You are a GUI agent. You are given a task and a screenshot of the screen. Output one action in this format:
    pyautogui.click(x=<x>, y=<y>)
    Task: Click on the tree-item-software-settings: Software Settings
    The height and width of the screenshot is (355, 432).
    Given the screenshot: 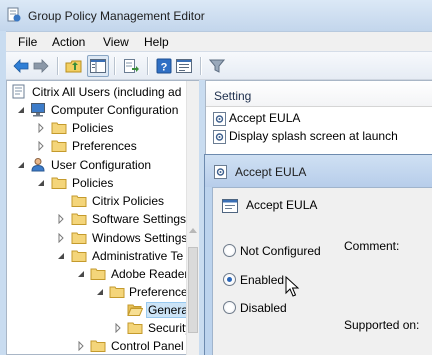 What is the action you would take?
    pyautogui.click(x=100, y=219)
    